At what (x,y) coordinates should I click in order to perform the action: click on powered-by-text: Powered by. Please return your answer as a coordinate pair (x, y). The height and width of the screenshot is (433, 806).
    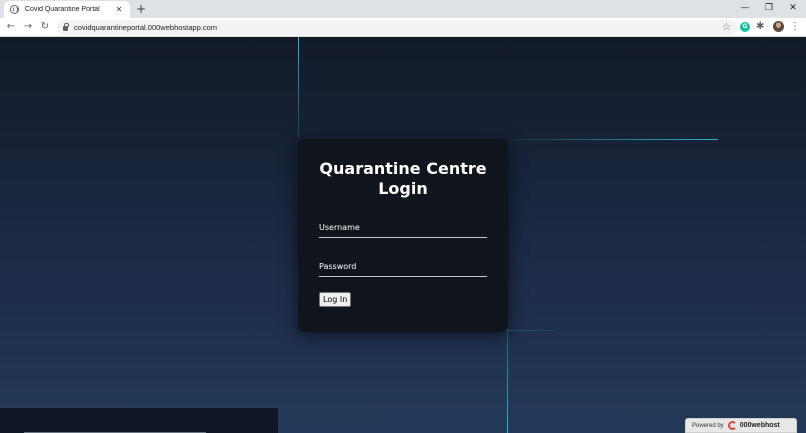
    Looking at the image, I should click on (708, 425).